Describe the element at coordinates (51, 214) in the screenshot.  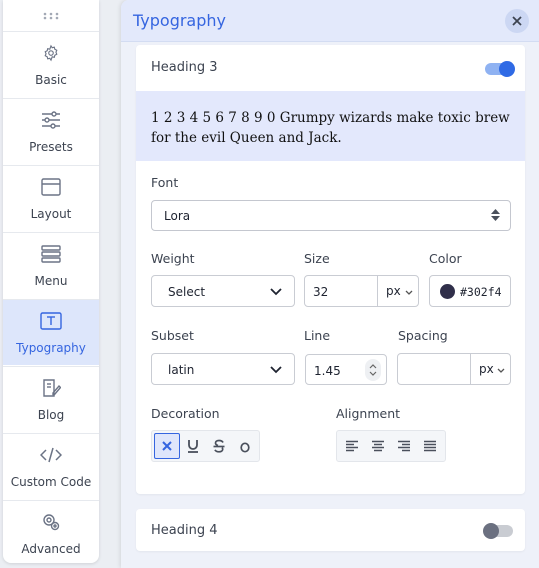
I see `sidebar-item-label: Layout` at that location.